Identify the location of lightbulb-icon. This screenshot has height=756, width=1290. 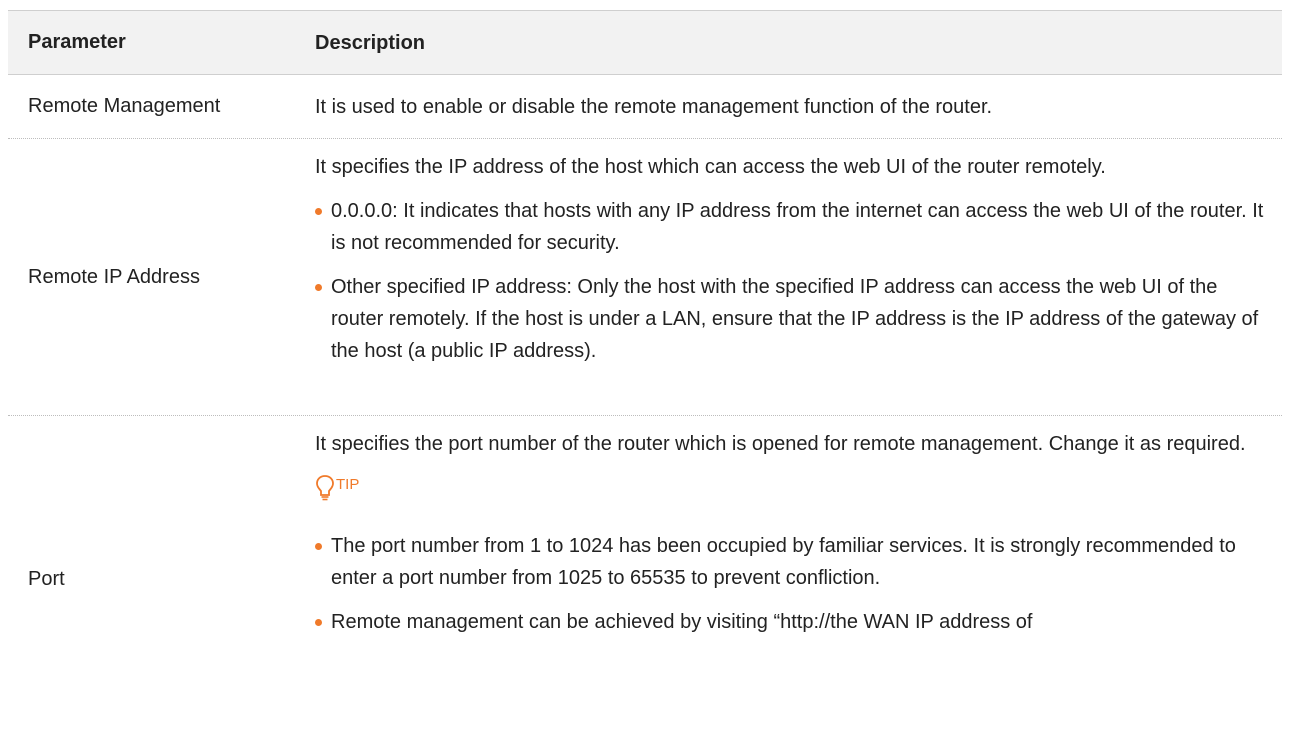
(325, 488).